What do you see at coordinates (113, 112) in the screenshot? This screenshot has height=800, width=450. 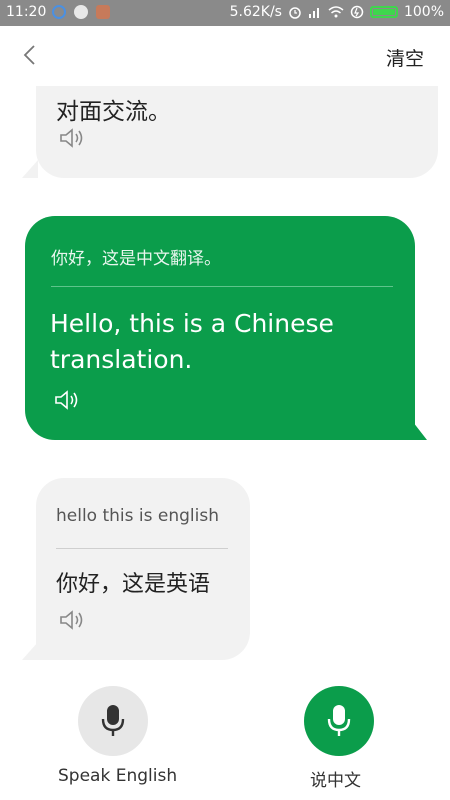 I see `message-text: 对面交流。` at bounding box center [113, 112].